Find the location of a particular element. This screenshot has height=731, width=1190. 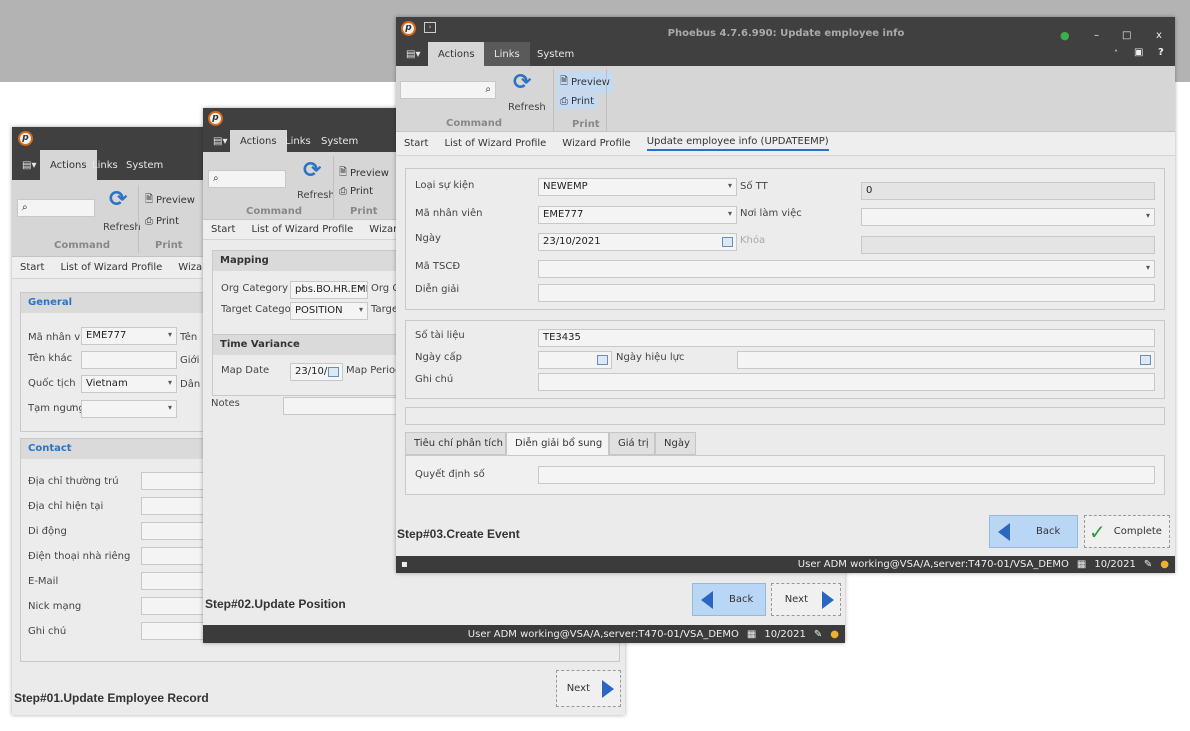

contact-label: Địa chỉ hiện tại is located at coordinates (66, 506).